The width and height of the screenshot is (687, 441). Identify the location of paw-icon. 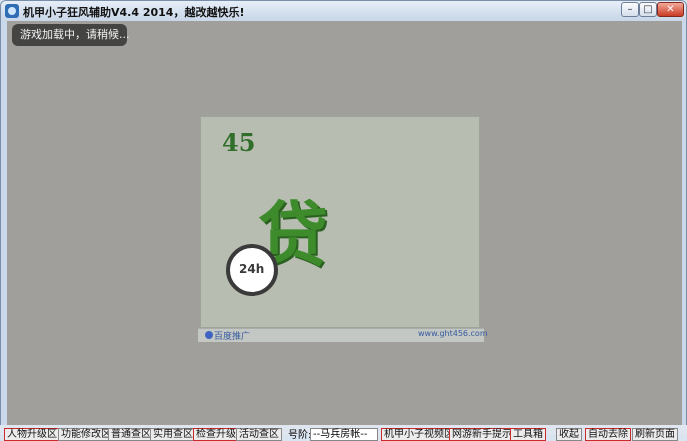
(209, 335).